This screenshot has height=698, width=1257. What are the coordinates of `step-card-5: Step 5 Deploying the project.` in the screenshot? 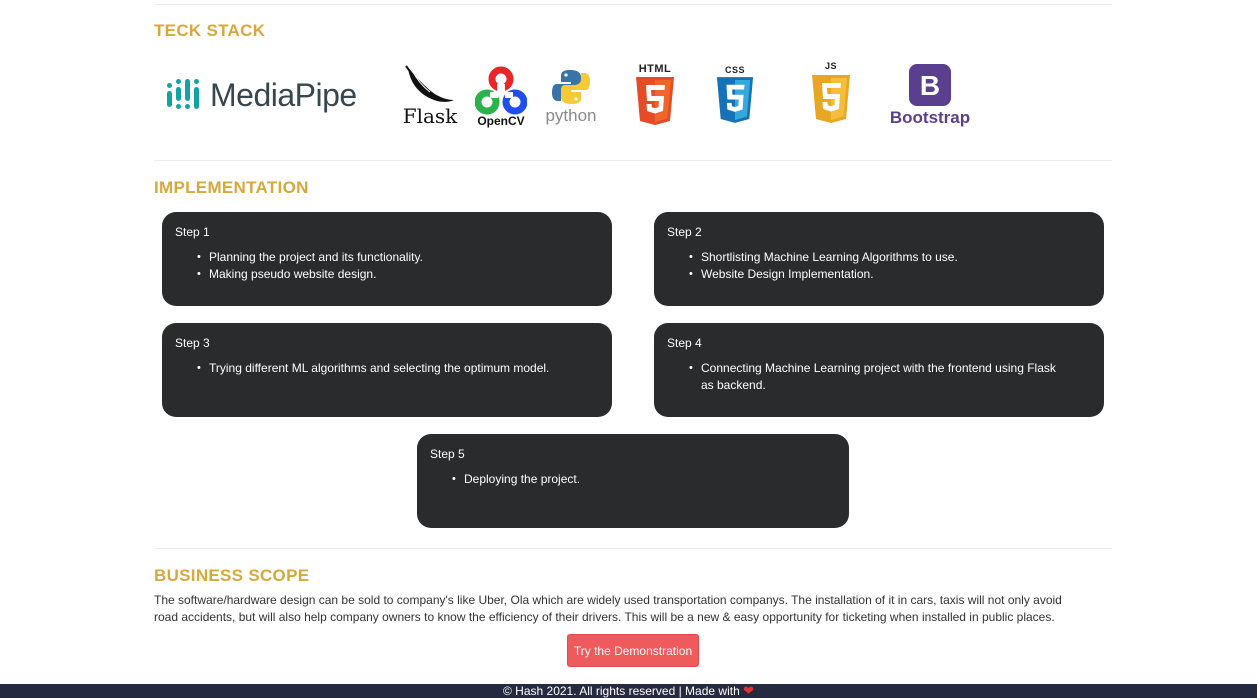 It's located at (633, 481).